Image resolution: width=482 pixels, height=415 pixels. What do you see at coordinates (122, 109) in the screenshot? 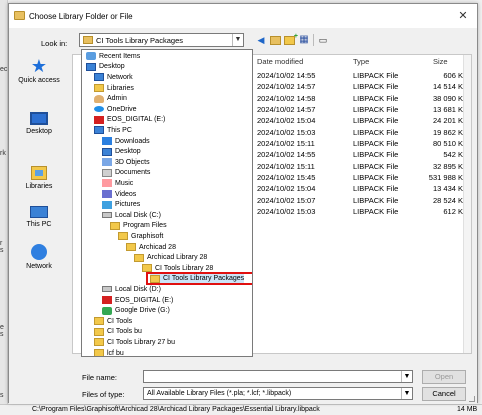
I see `dropdown-item-label: OneDrive` at bounding box center [122, 109].